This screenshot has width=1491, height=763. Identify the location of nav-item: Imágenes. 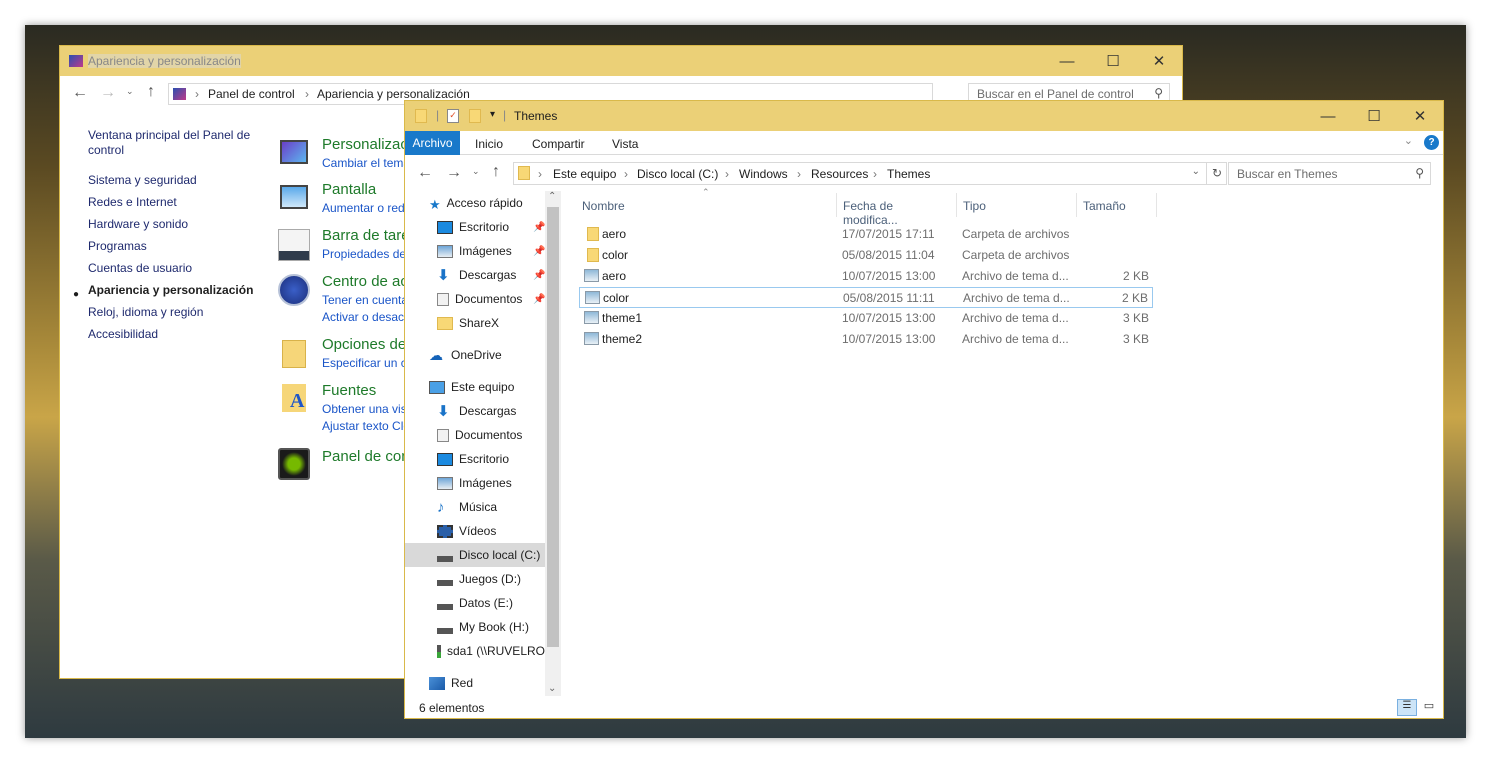
(475, 483).